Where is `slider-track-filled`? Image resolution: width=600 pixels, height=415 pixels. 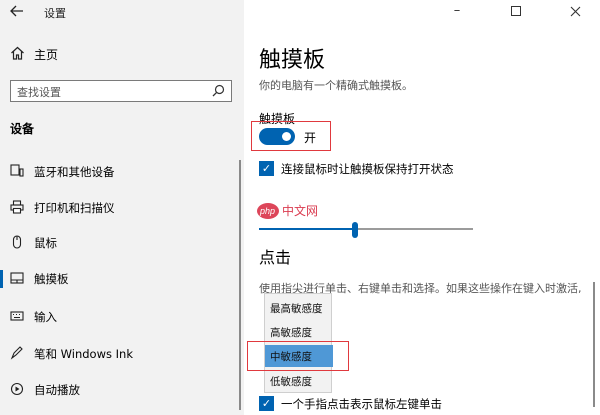 slider-track-filled is located at coordinates (307, 229).